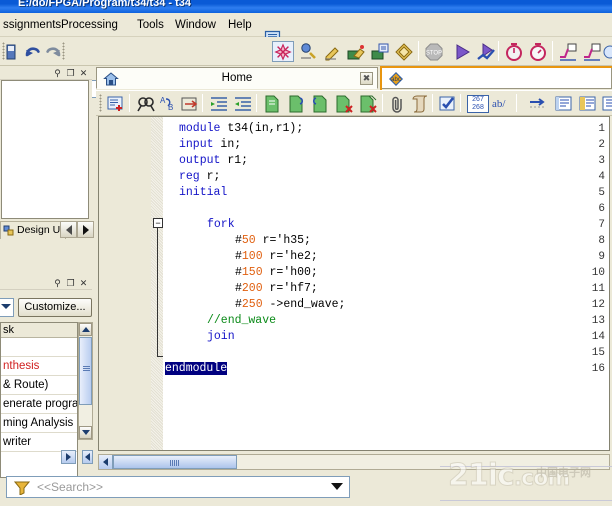  What do you see at coordinates (68, 457) in the screenshot?
I see `task-list-scroll-right-button` at bounding box center [68, 457].